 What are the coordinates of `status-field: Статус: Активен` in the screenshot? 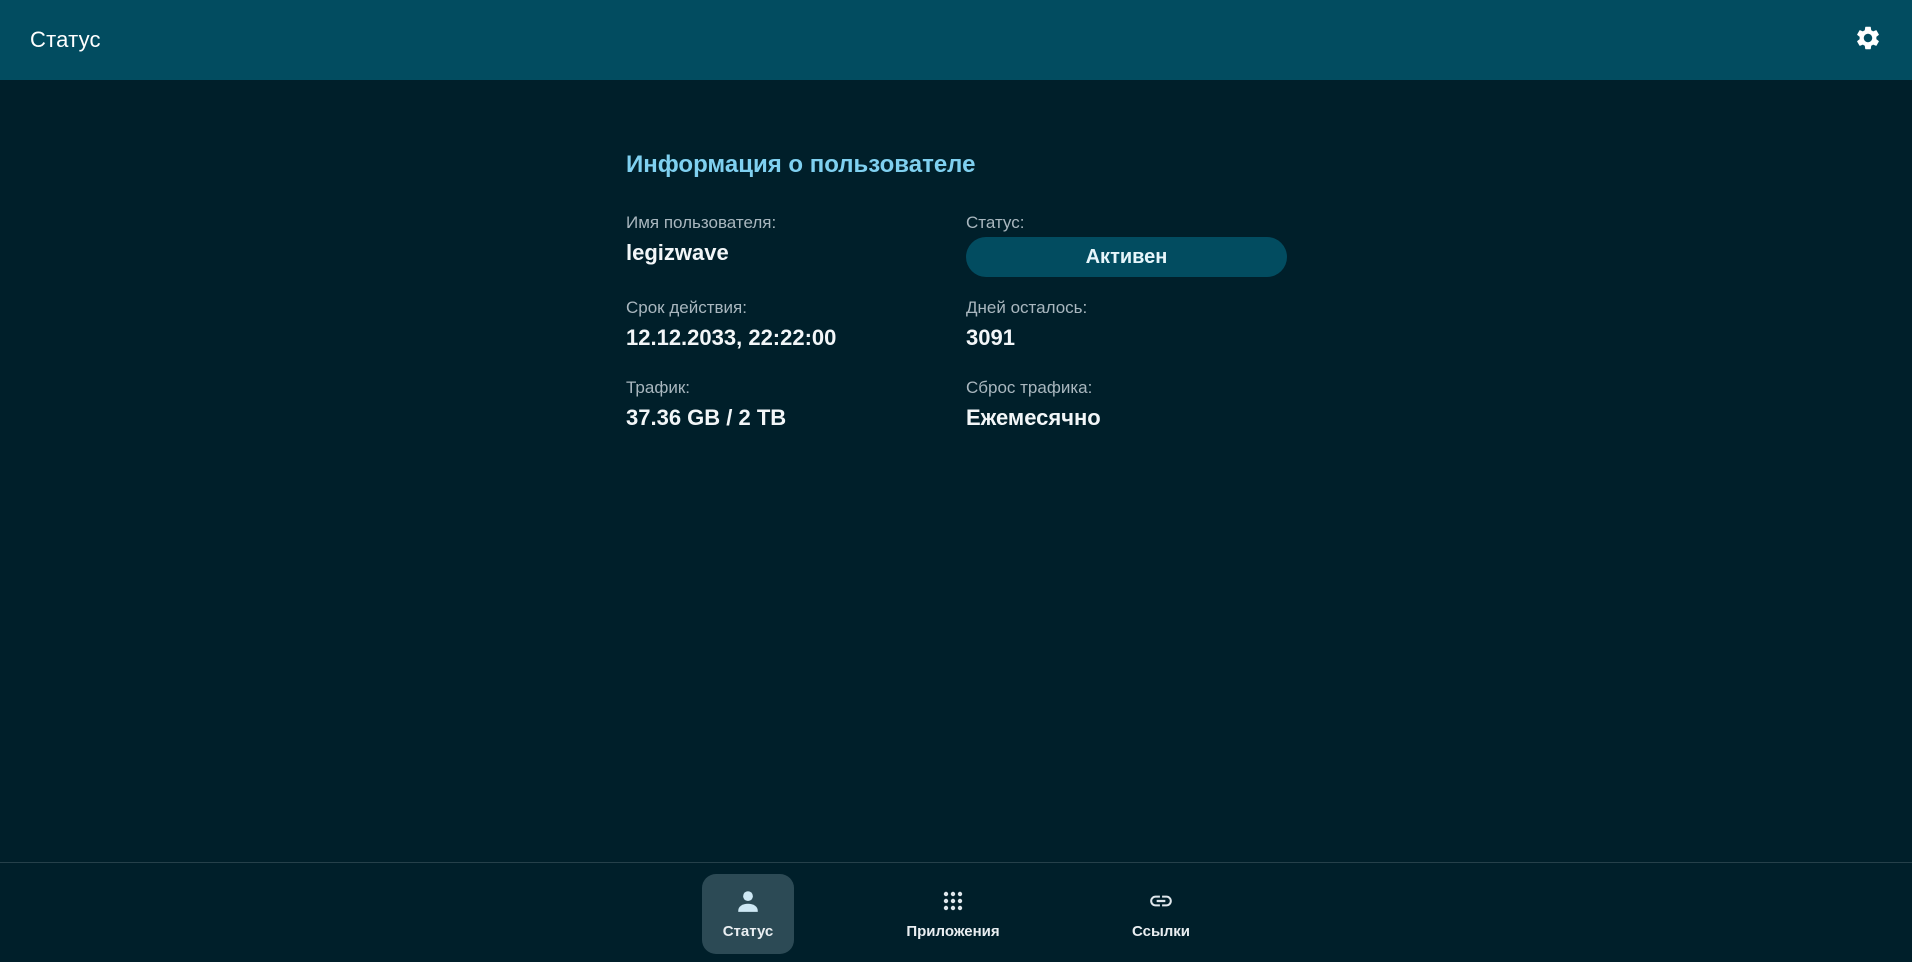 It's located at (1131, 244).